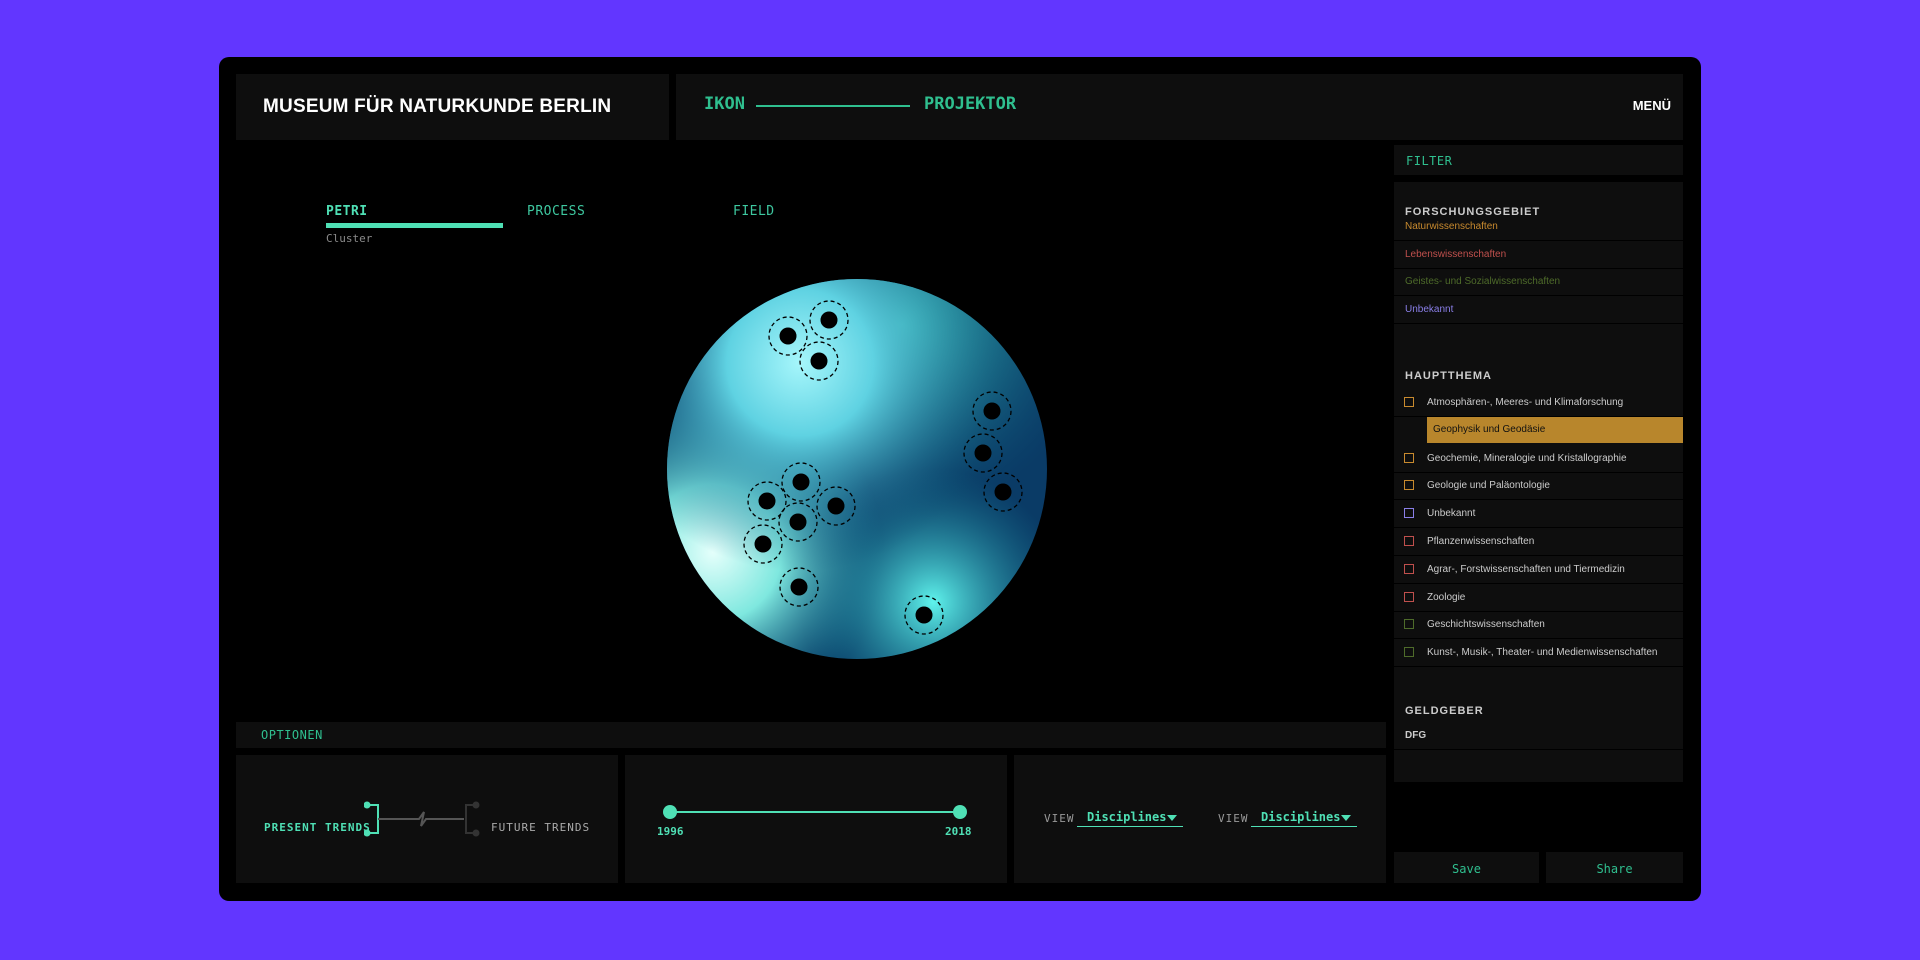  What do you see at coordinates (1446, 597) in the screenshot?
I see `hauptthema-item-label: Zoologie` at bounding box center [1446, 597].